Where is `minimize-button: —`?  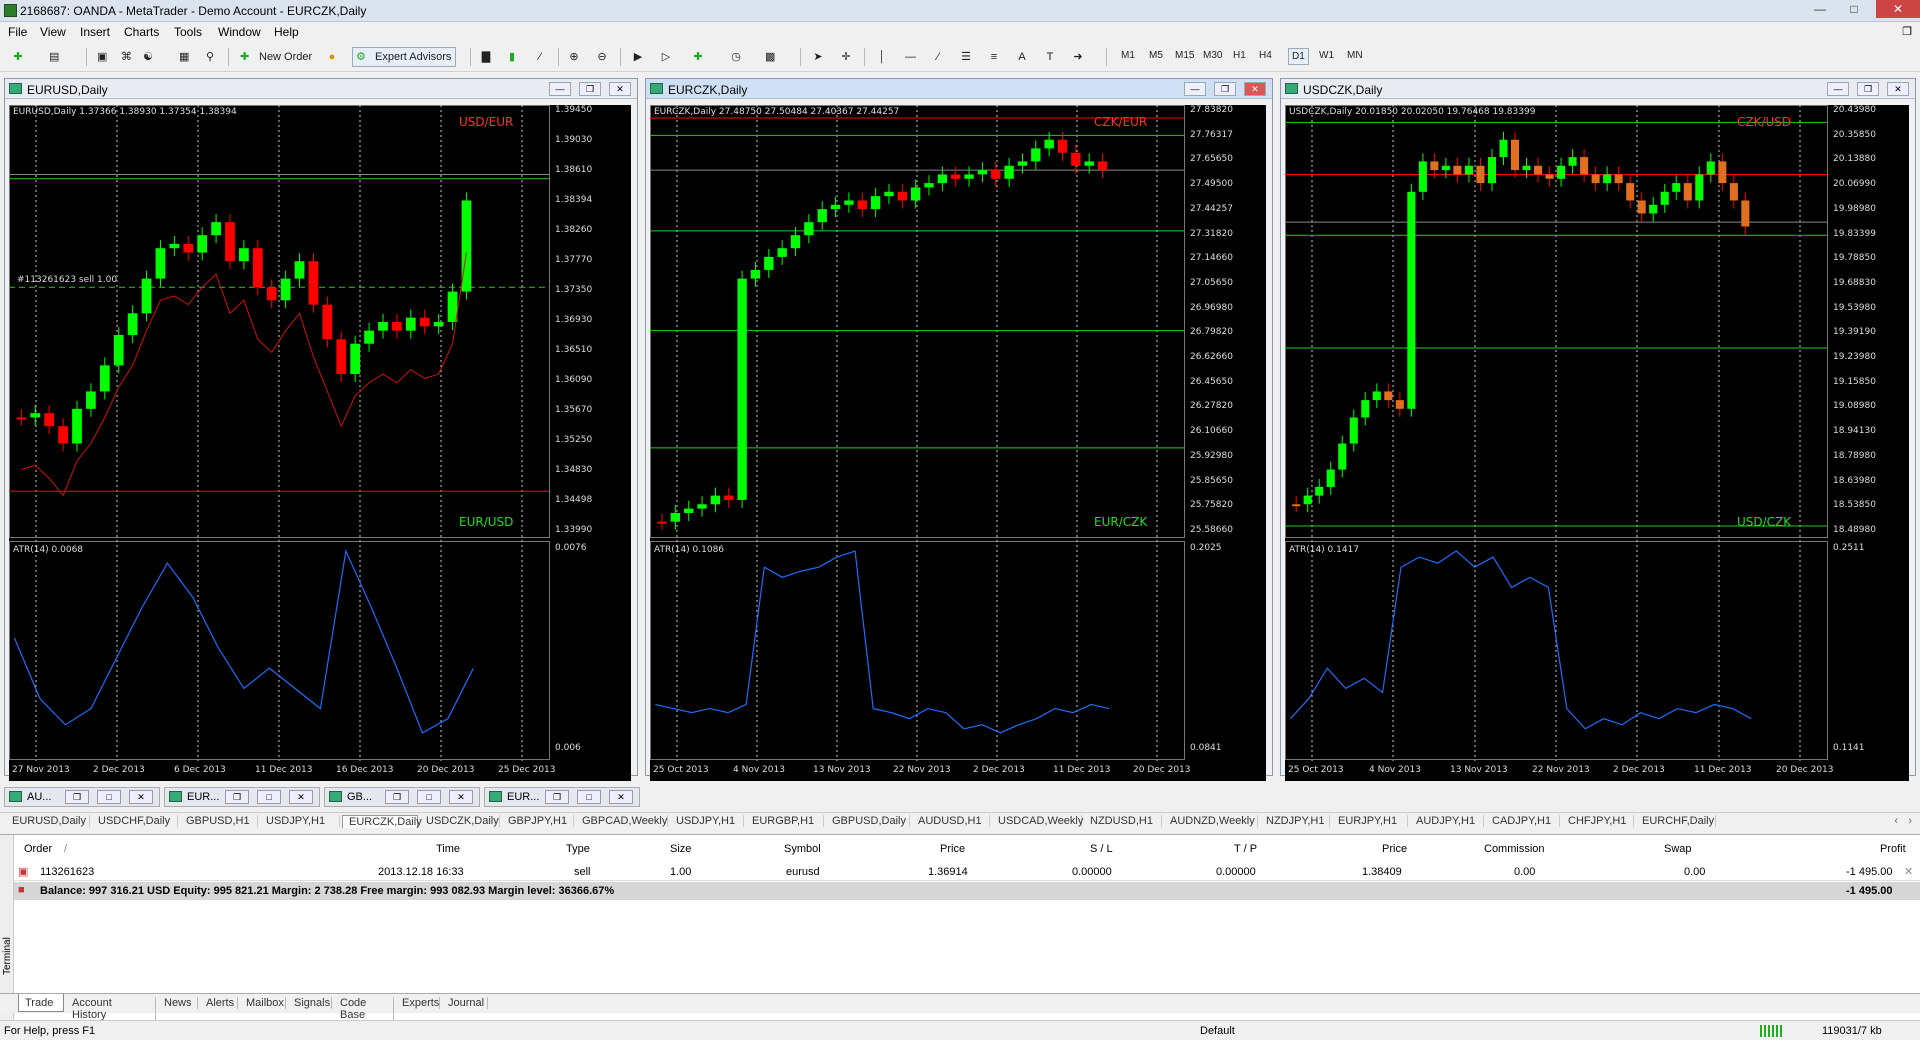
minimize-button: — is located at coordinates (1820, 9).